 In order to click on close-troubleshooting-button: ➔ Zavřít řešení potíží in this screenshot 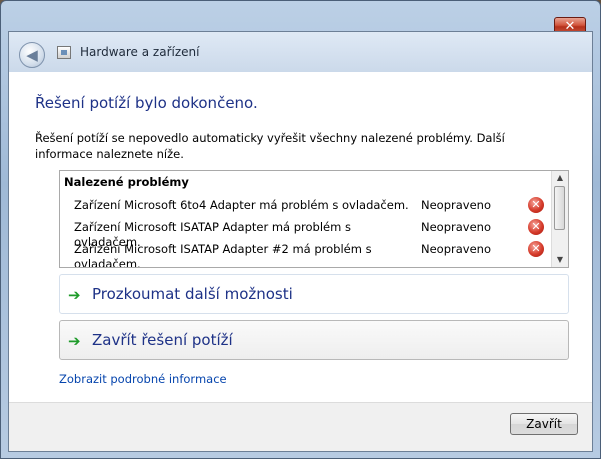, I will do `click(314, 340)`.